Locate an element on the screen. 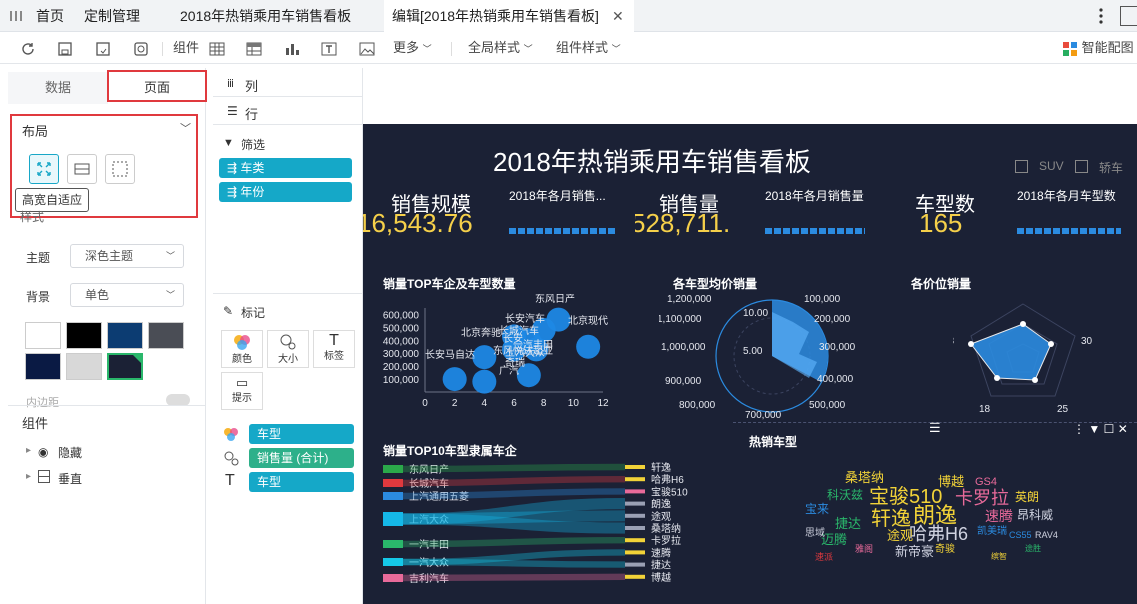  word-cloud-word: 捷达 is located at coordinates (848, 523).